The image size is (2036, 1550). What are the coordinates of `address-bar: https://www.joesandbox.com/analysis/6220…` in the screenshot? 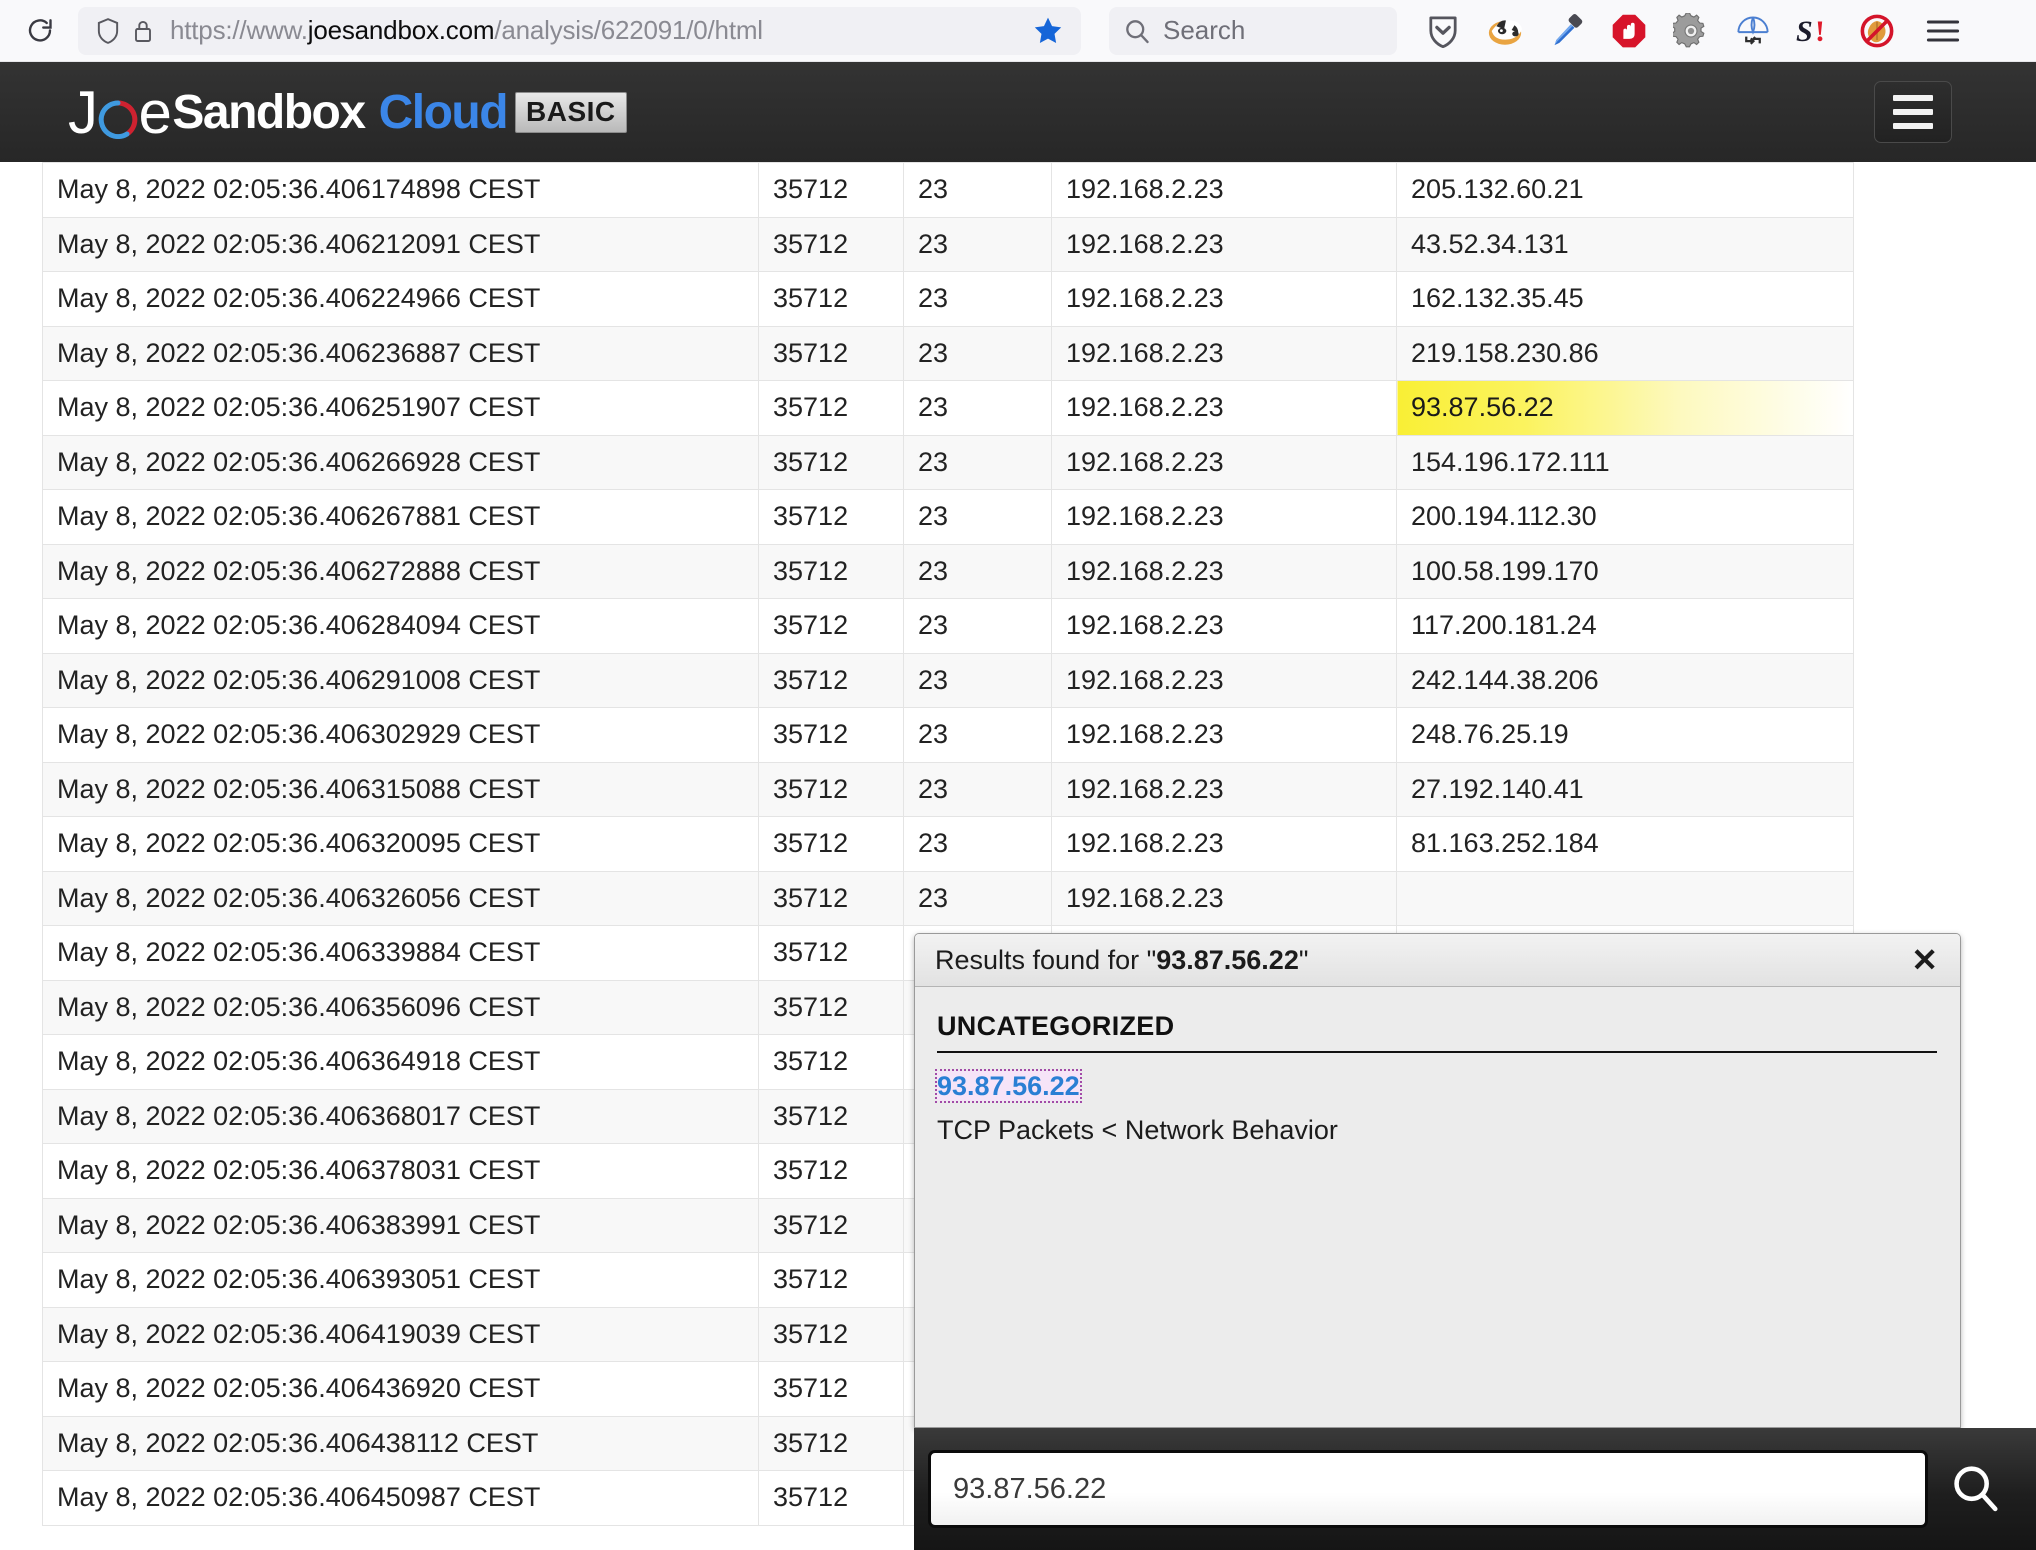 It's located at (579, 30).